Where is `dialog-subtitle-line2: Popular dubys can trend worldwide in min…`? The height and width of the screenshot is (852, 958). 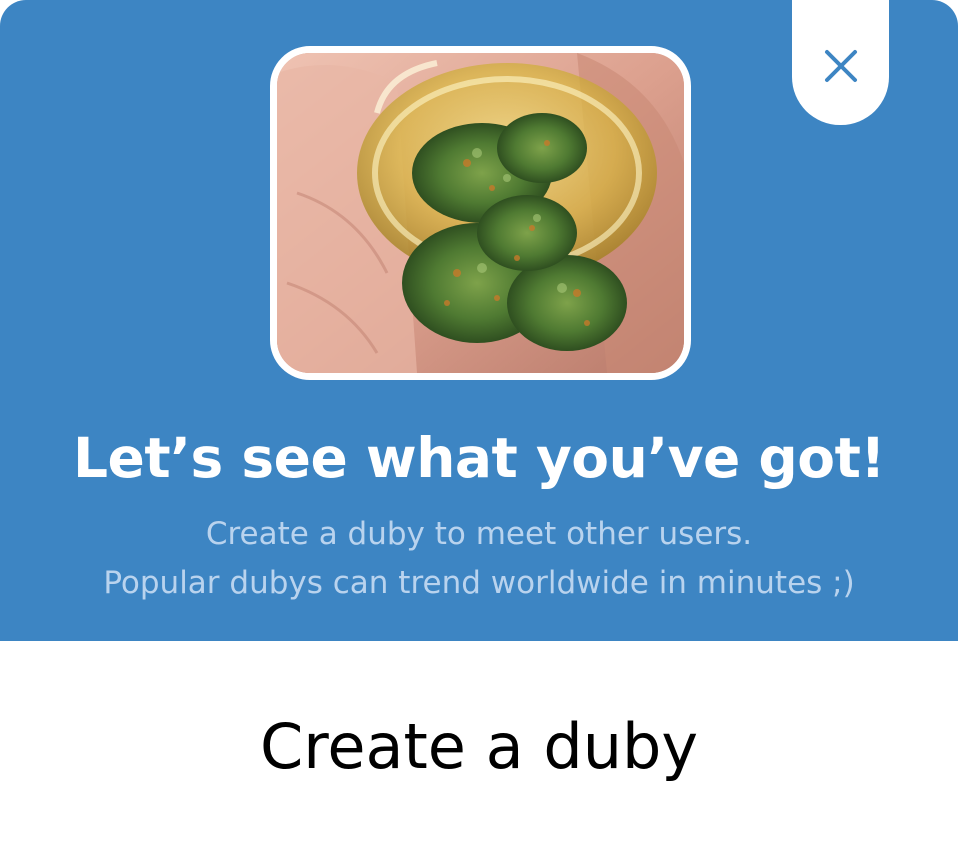
dialog-subtitle-line2: Popular dubys can trend worldwide in min… is located at coordinates (479, 583).